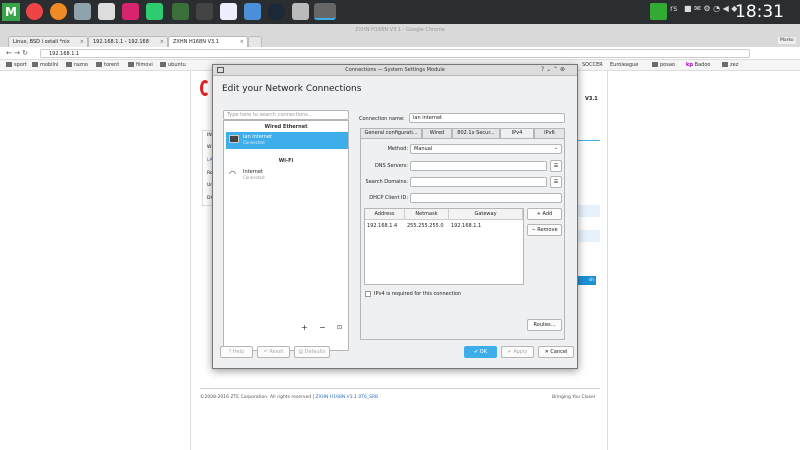  I want to click on divider, so click(589, 140).